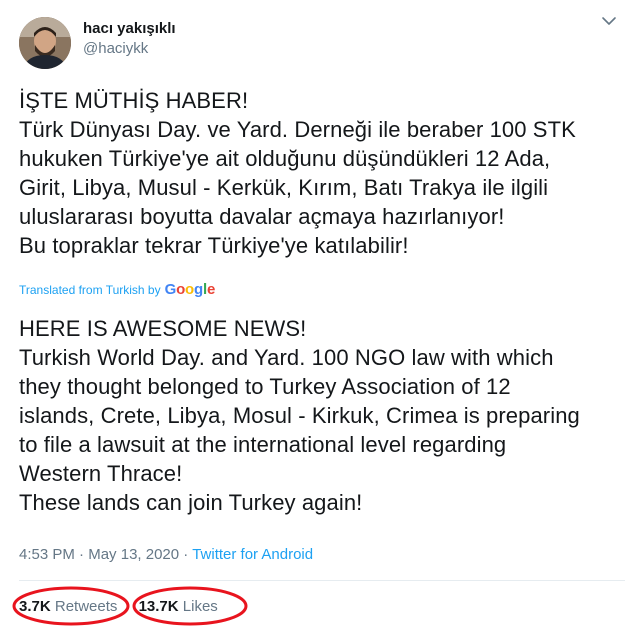 The image size is (640, 631). What do you see at coordinates (200, 606) in the screenshot?
I see `likes-label: Likes` at bounding box center [200, 606].